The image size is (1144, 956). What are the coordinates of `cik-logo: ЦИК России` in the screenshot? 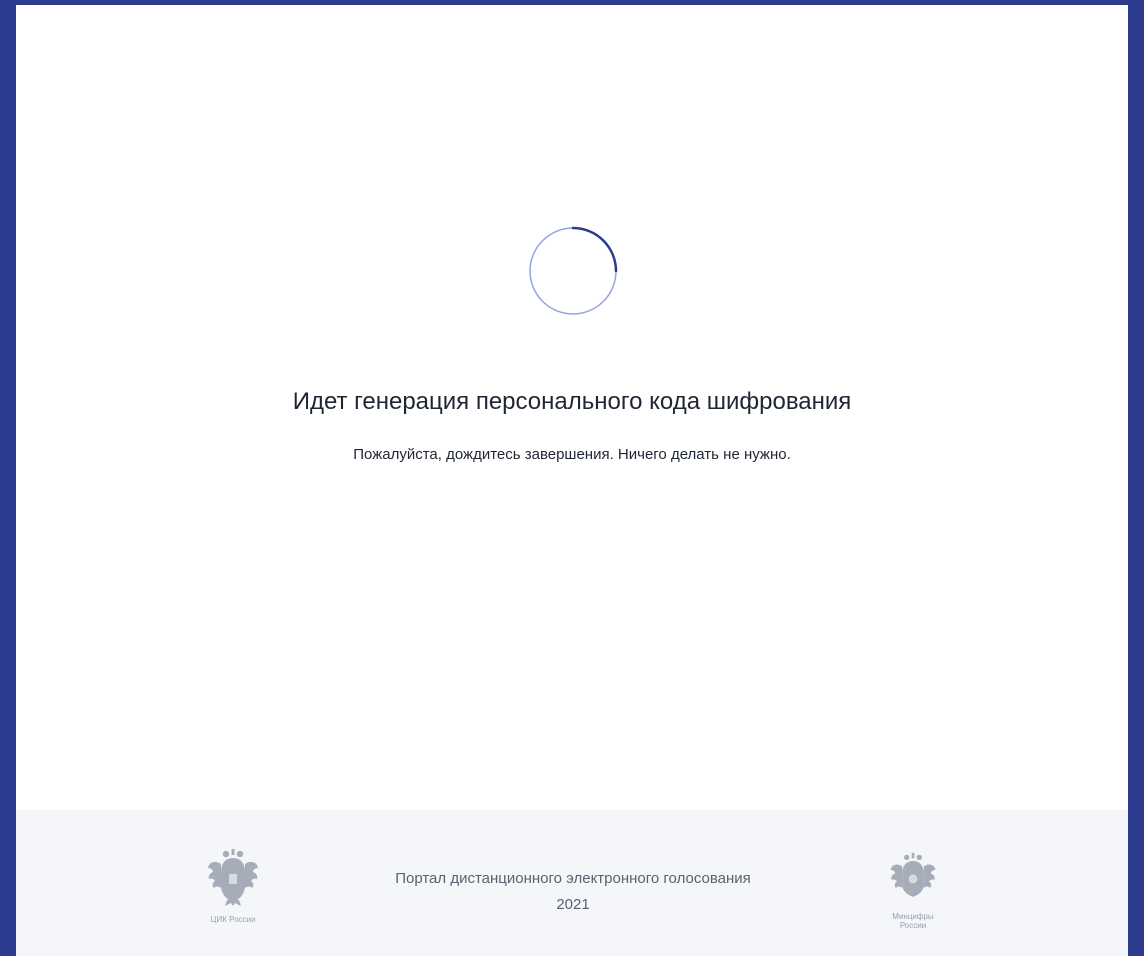 It's located at (233, 891).